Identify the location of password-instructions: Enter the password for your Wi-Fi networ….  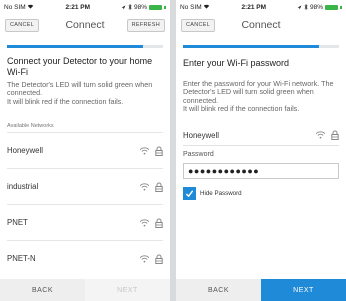
(258, 96).